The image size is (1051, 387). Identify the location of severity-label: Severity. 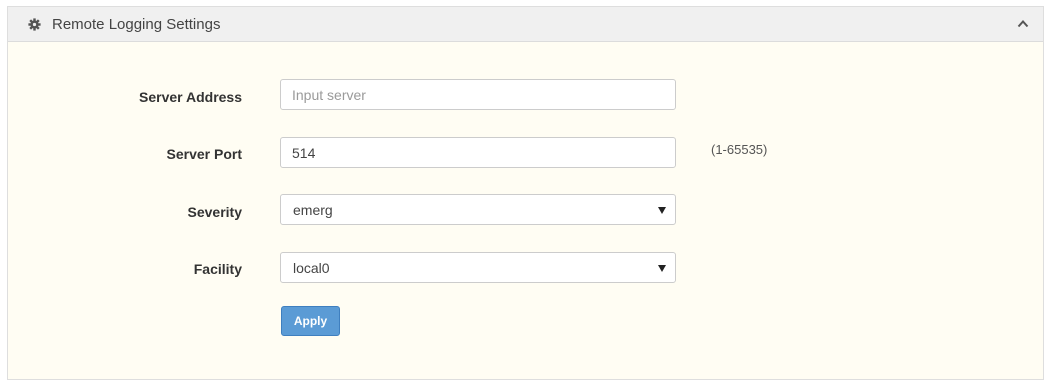
(214, 212).